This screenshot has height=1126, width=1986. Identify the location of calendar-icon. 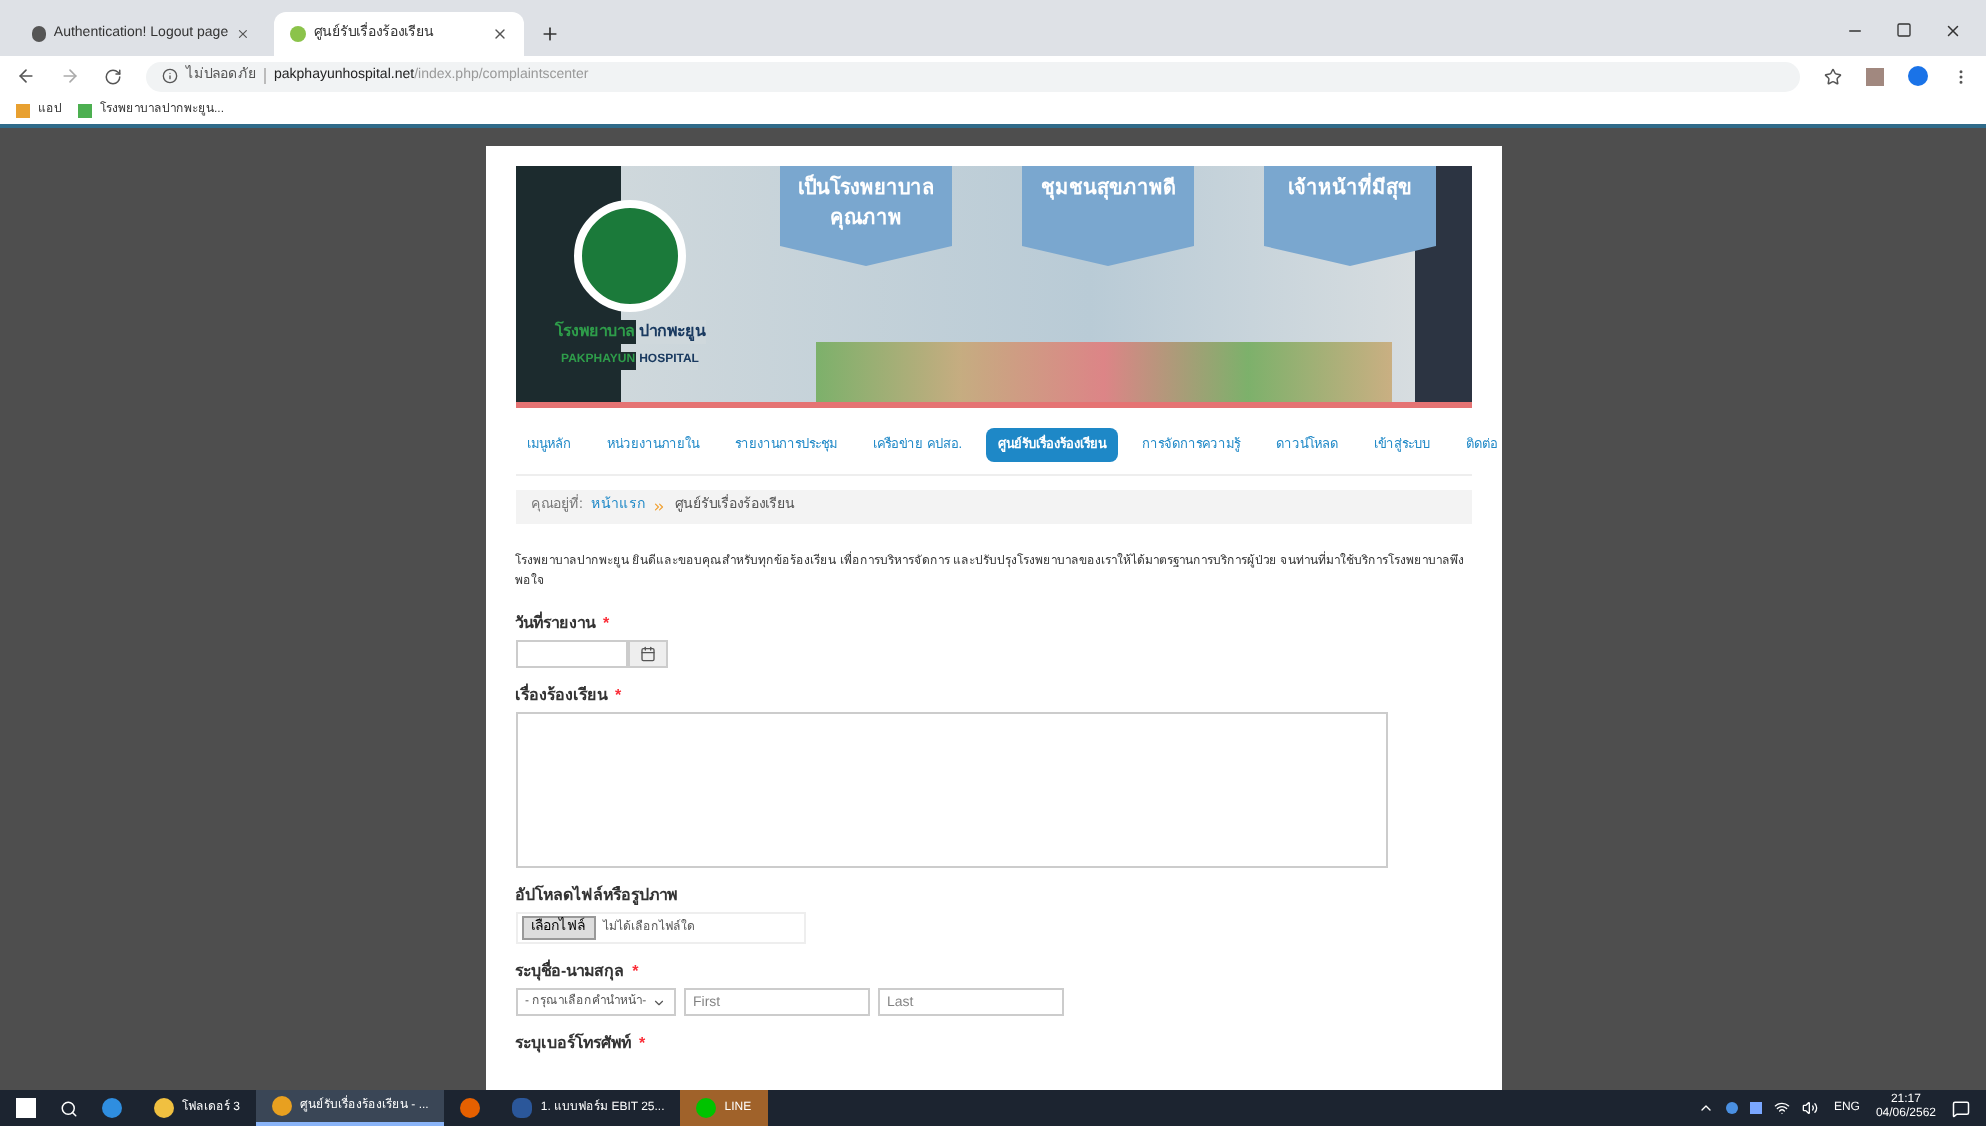
(647, 654).